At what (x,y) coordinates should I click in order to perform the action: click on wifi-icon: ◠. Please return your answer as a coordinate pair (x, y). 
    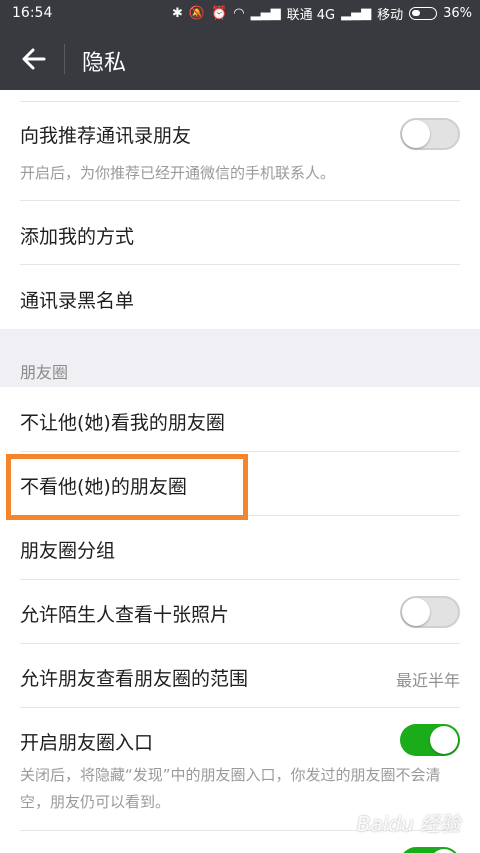
    Looking at the image, I should click on (239, 13).